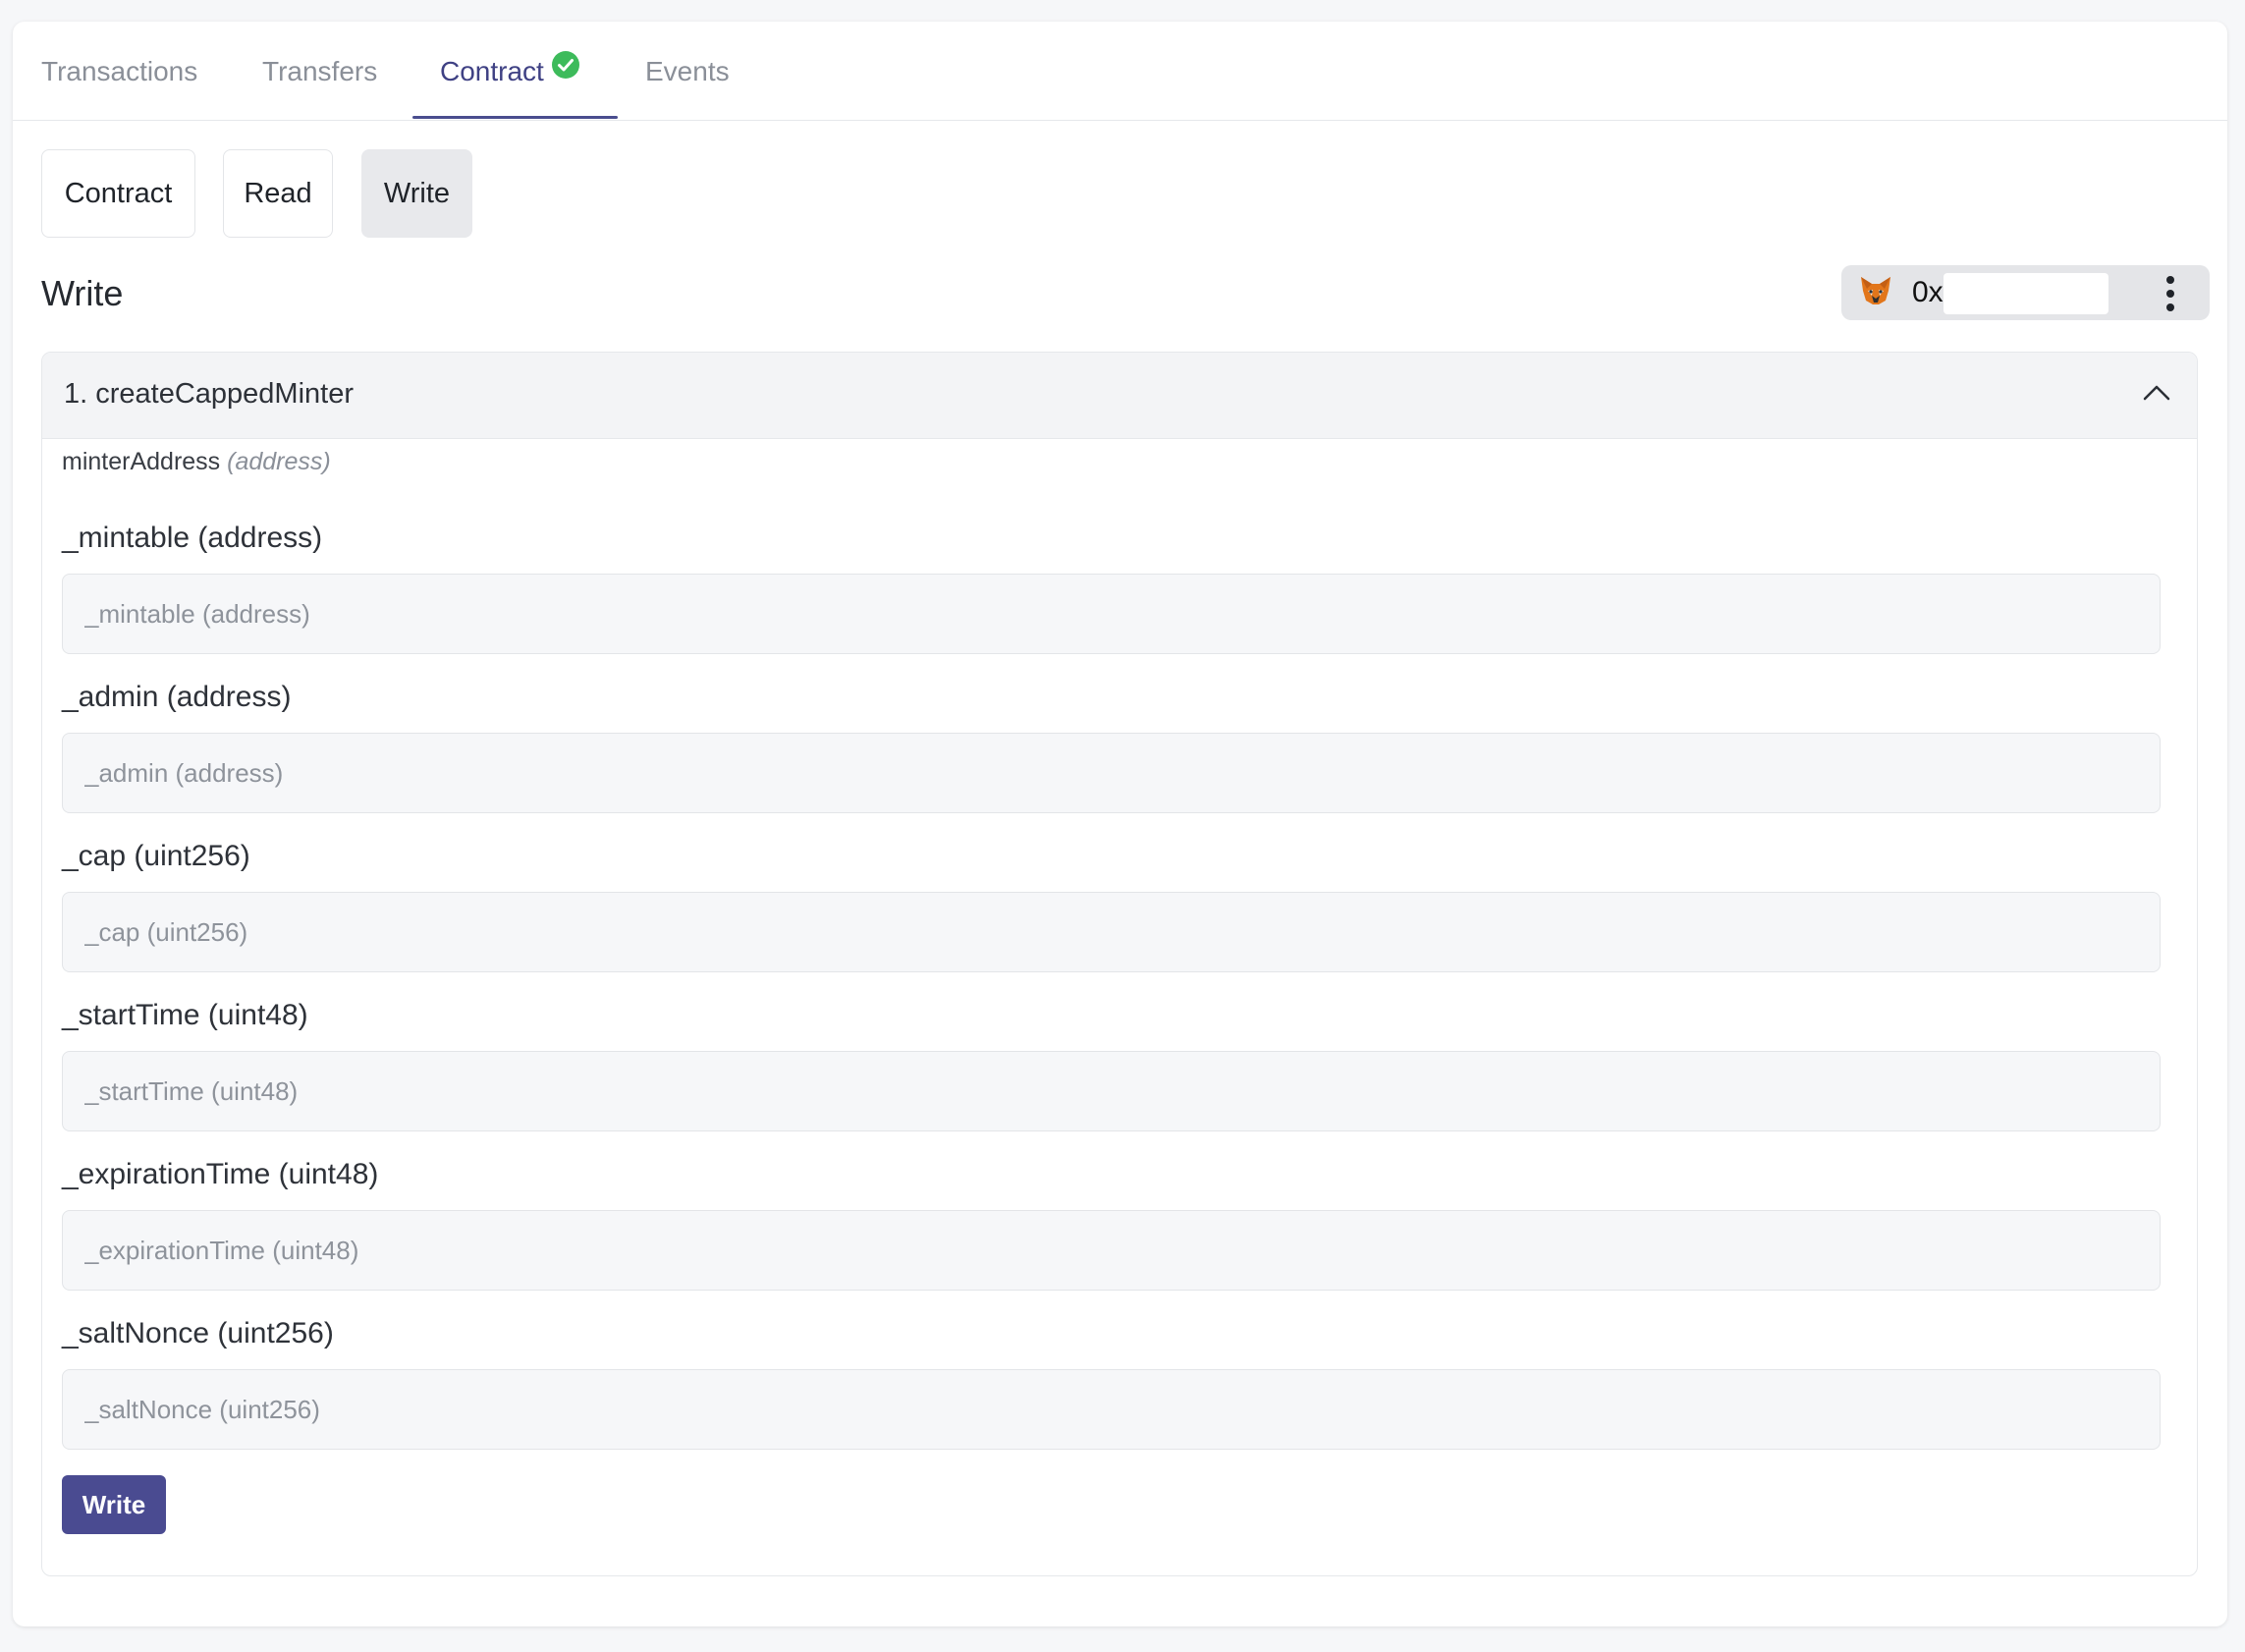  I want to click on field-label-start-time: _startTime (uint48), so click(185, 1015).